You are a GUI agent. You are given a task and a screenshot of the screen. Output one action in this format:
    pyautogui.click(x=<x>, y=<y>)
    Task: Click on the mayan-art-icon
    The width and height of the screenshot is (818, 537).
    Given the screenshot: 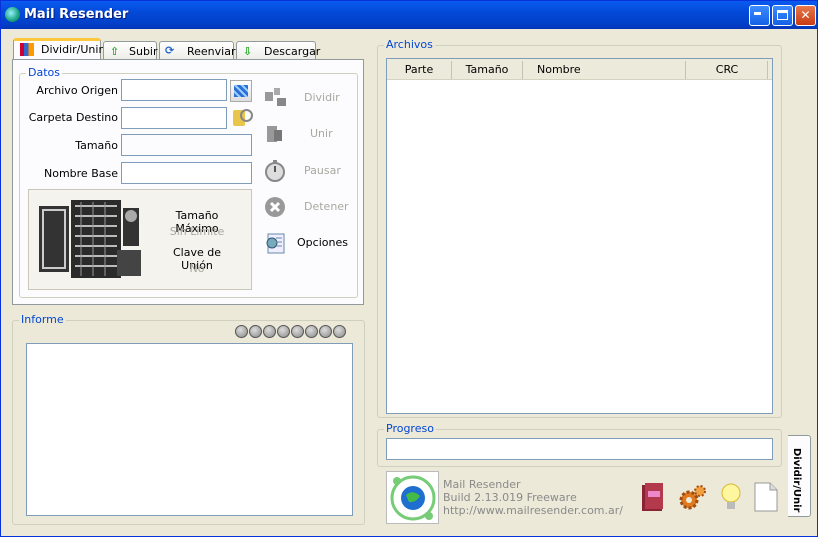 What is the action you would take?
    pyautogui.click(x=90, y=239)
    